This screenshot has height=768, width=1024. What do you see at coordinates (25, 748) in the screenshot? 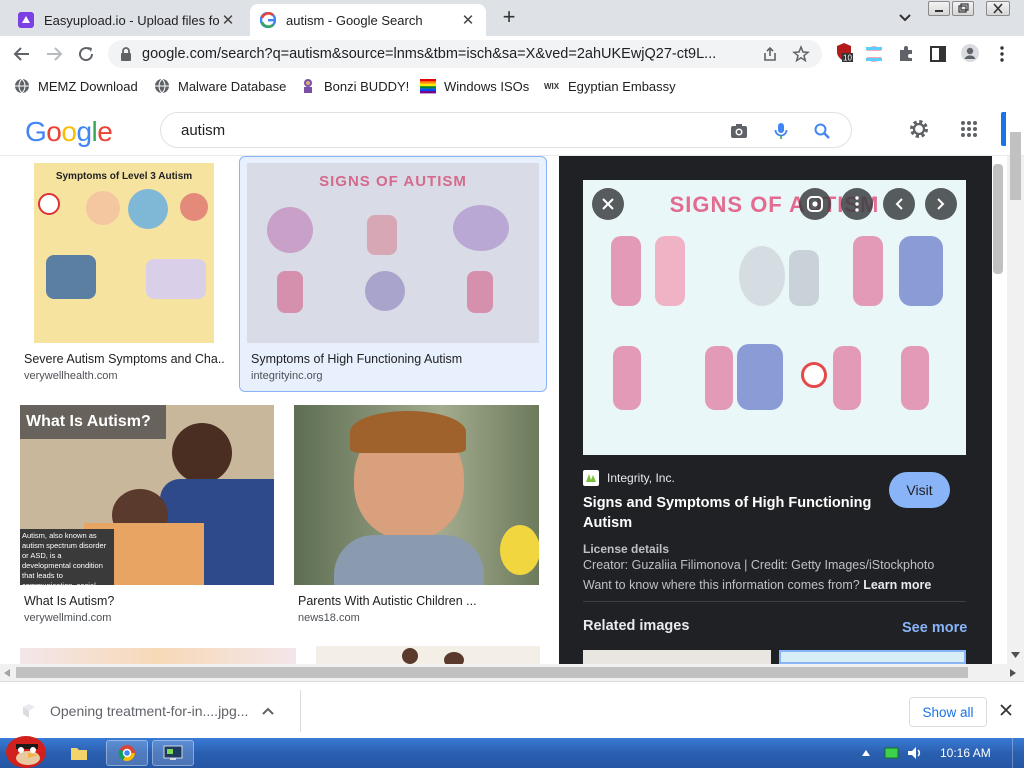
I see `angry-bird-start-icon` at bounding box center [25, 748].